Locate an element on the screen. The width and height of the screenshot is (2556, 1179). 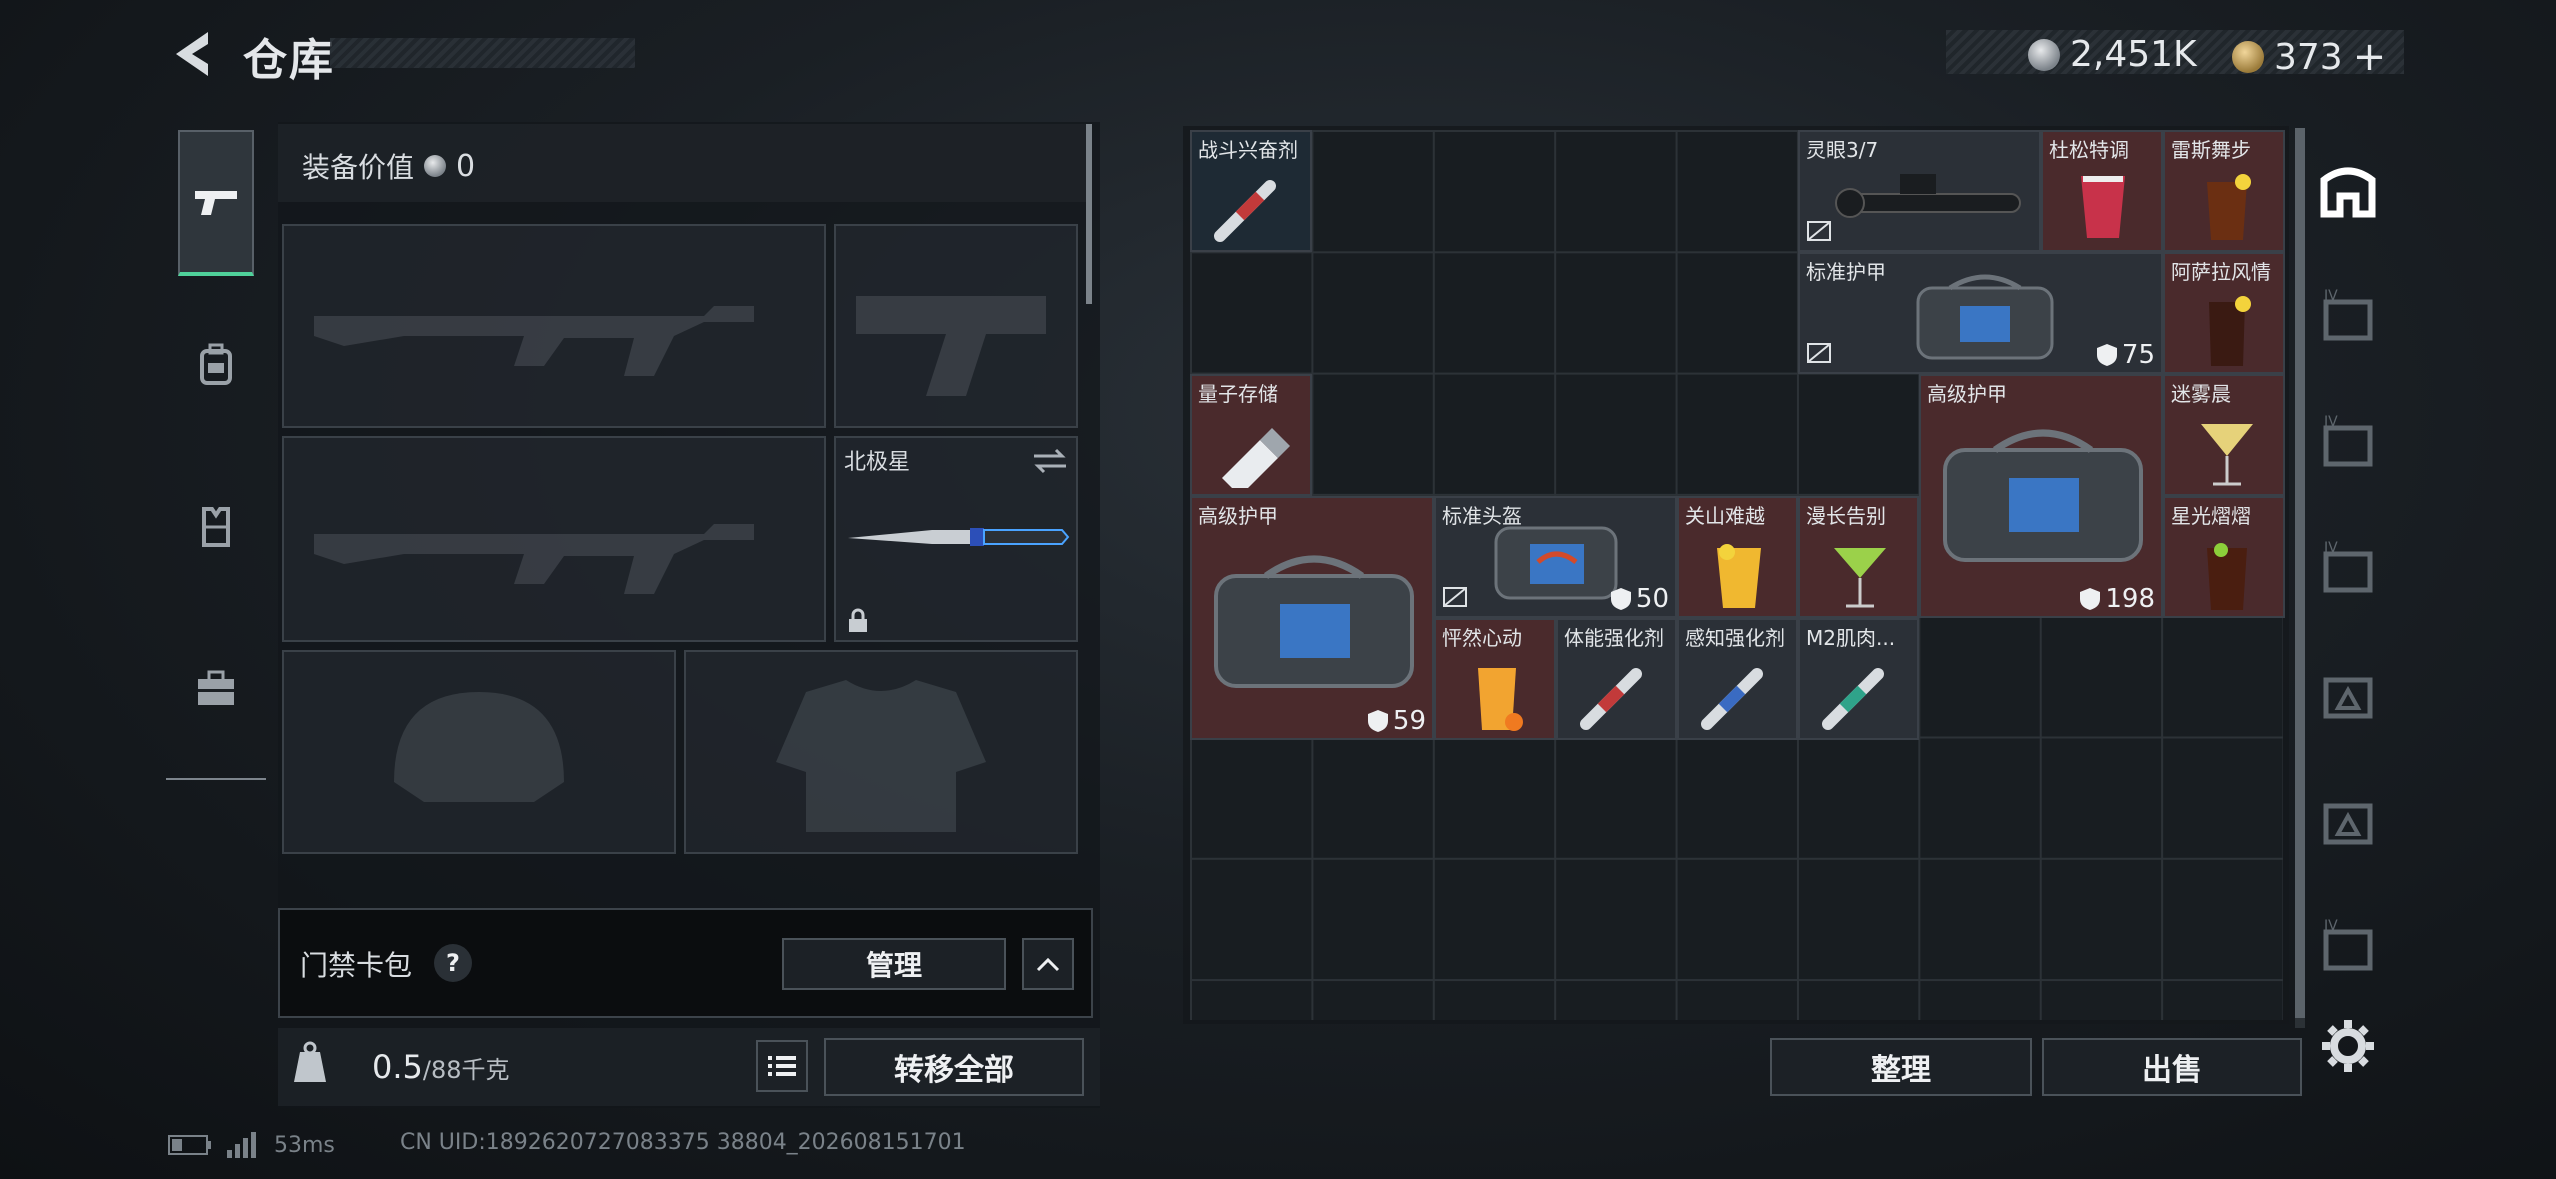
equipment-value-label: 装备价值 is located at coordinates (358, 167).